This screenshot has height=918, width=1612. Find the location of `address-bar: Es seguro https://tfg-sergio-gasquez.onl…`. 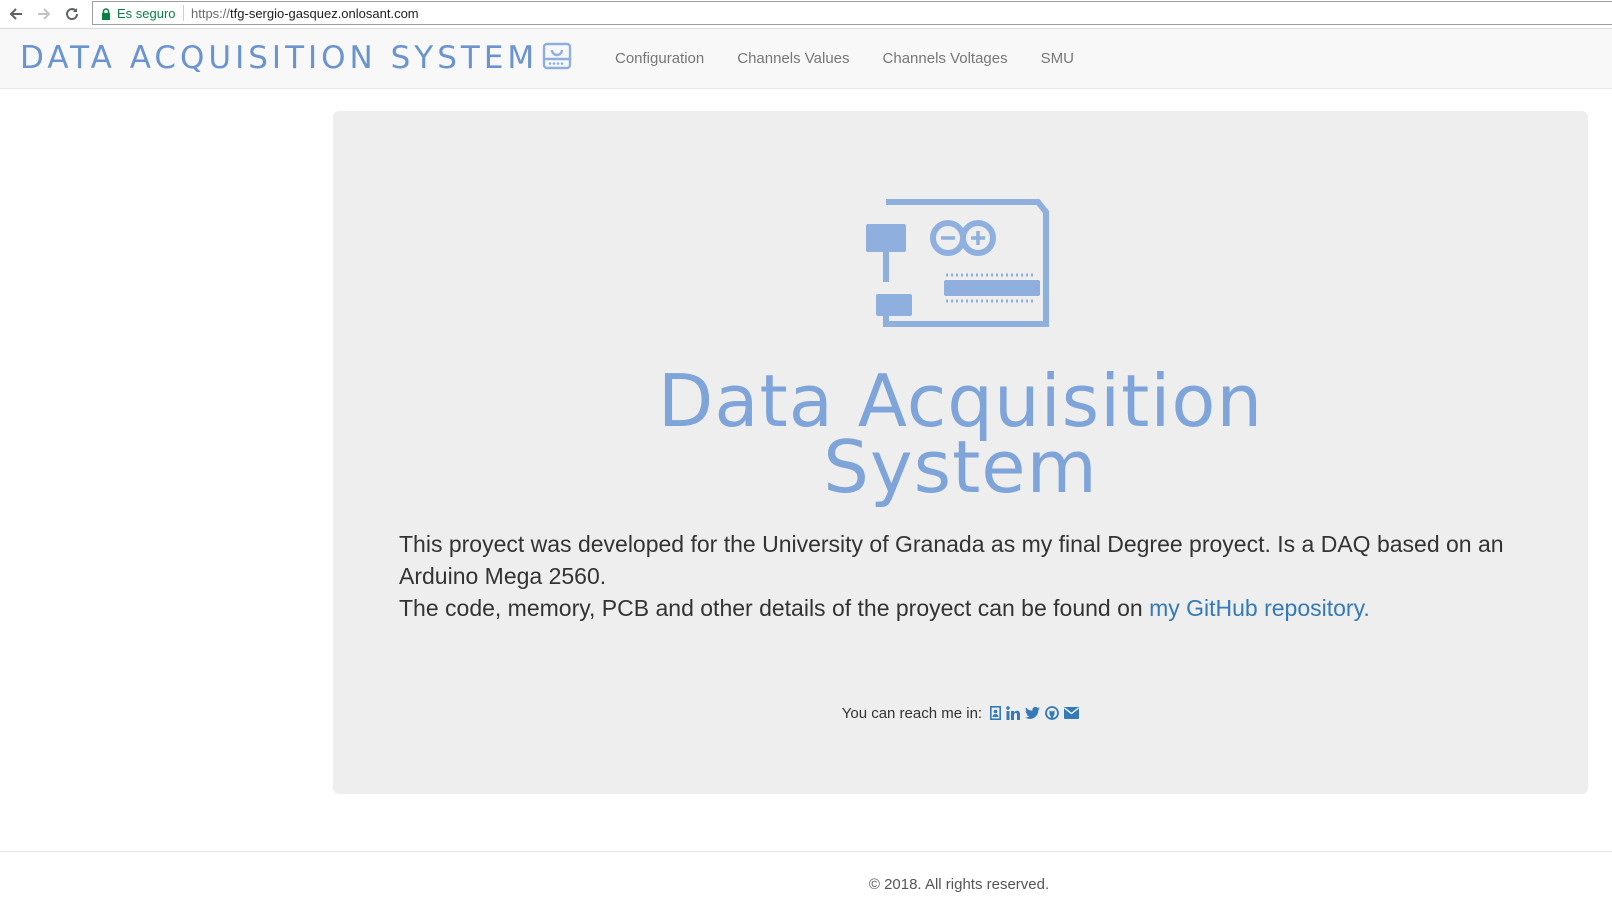

address-bar: Es seguro https://tfg-sergio-gasquez.onl… is located at coordinates (852, 13).